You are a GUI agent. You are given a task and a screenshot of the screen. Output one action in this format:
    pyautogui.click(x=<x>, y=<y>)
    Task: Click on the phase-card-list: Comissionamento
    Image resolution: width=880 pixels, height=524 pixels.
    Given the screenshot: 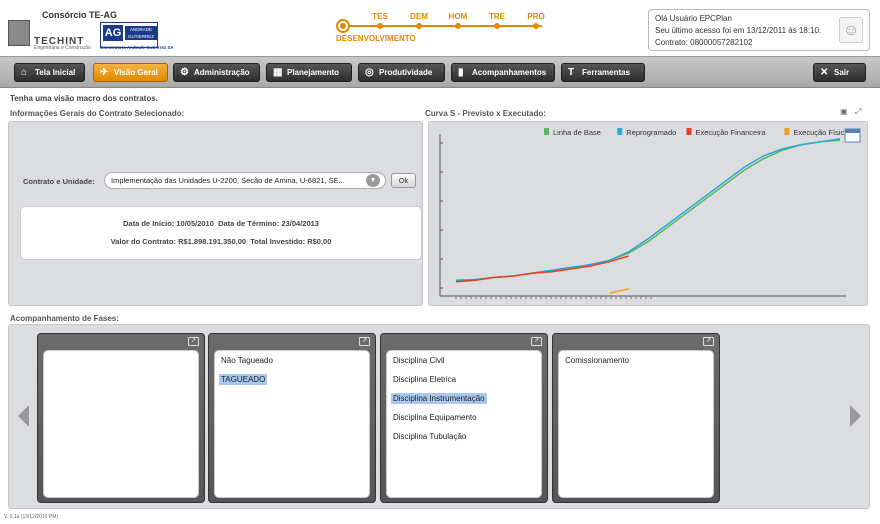 What is the action you would take?
    pyautogui.click(x=636, y=424)
    